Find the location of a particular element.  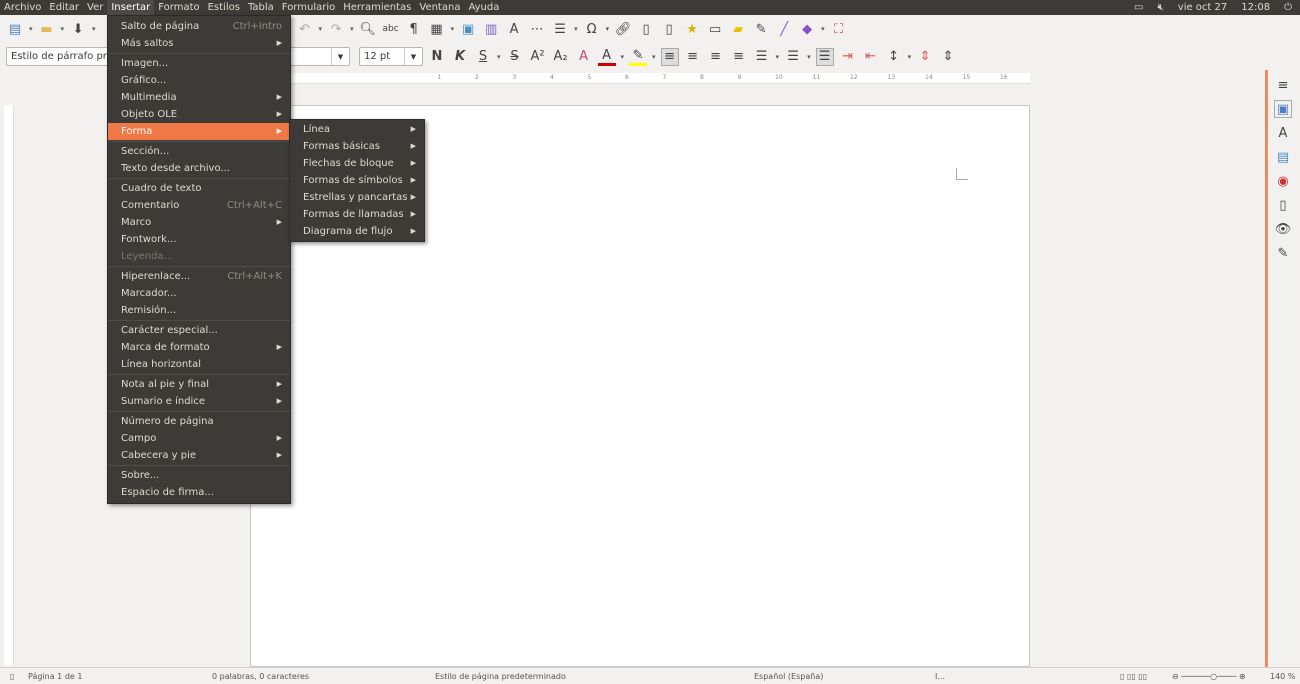

bold-icon: N is located at coordinates (437, 57).